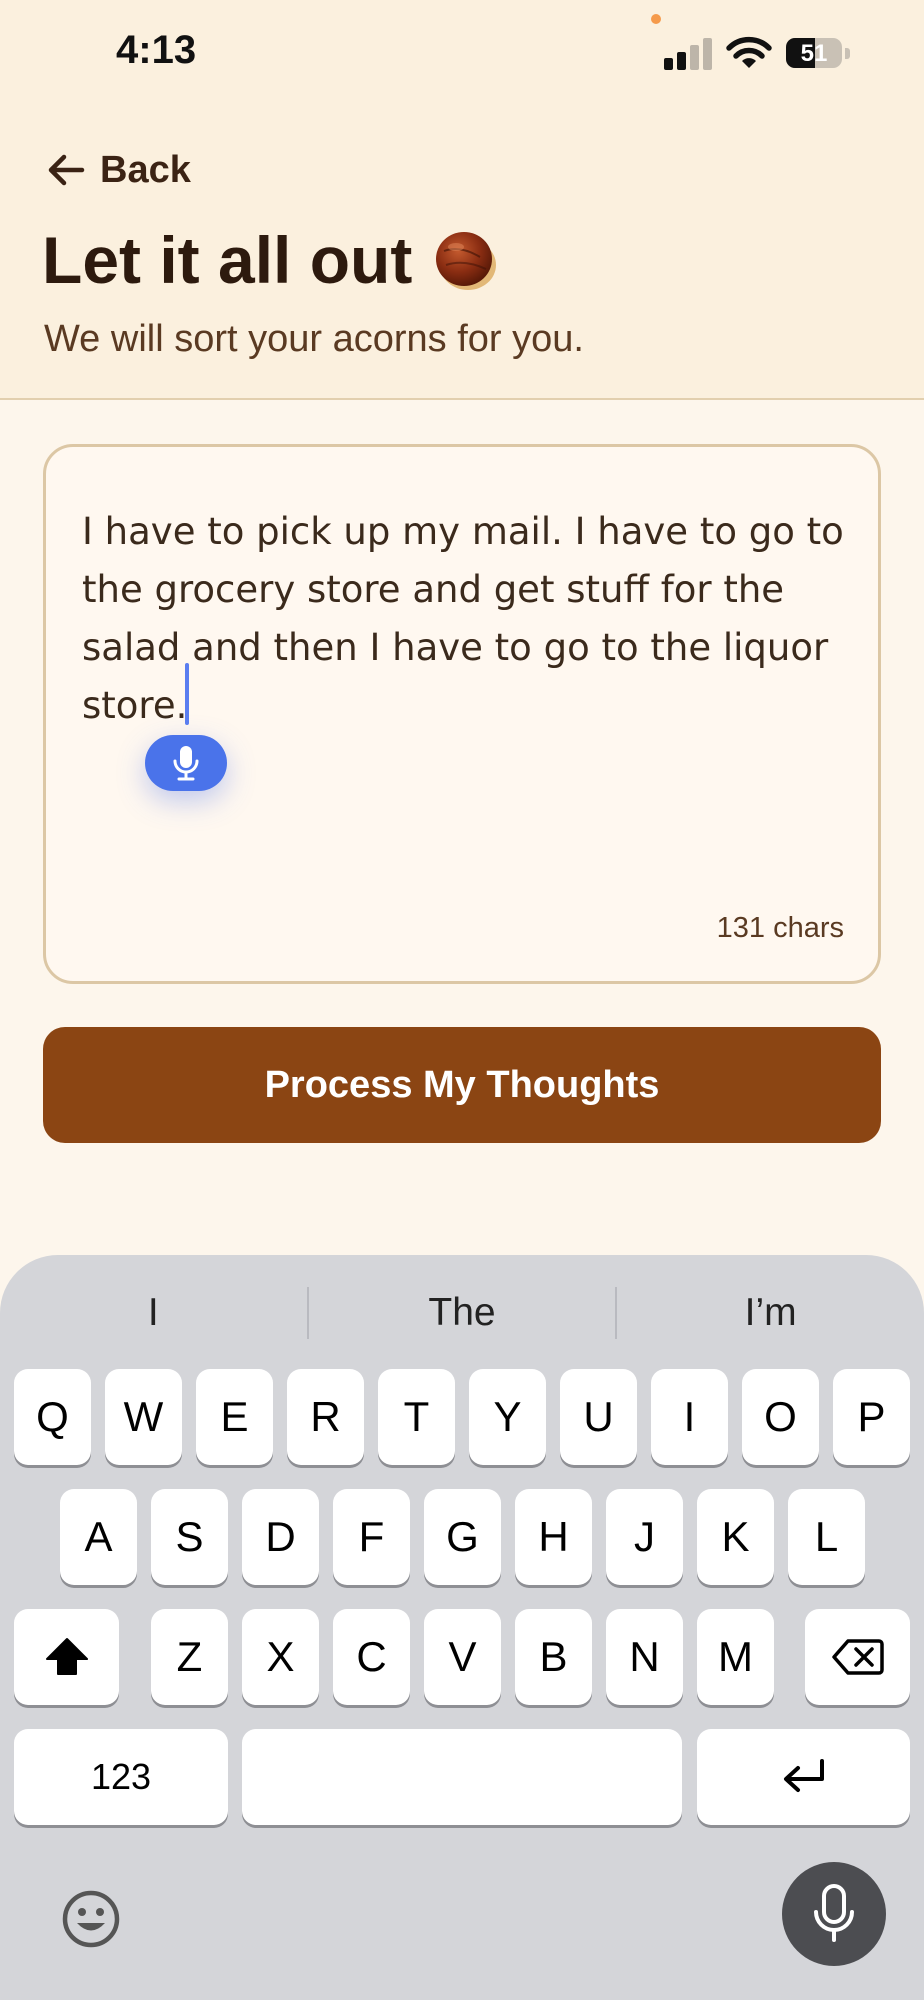 The image size is (924, 2000). I want to click on suggestion-bar: I The I’m, so click(462, 1313).